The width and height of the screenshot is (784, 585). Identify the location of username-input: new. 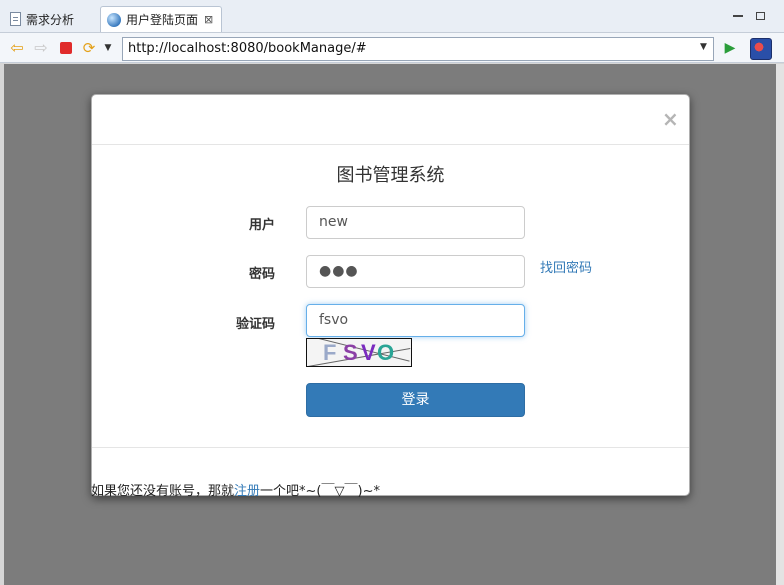
(415, 222).